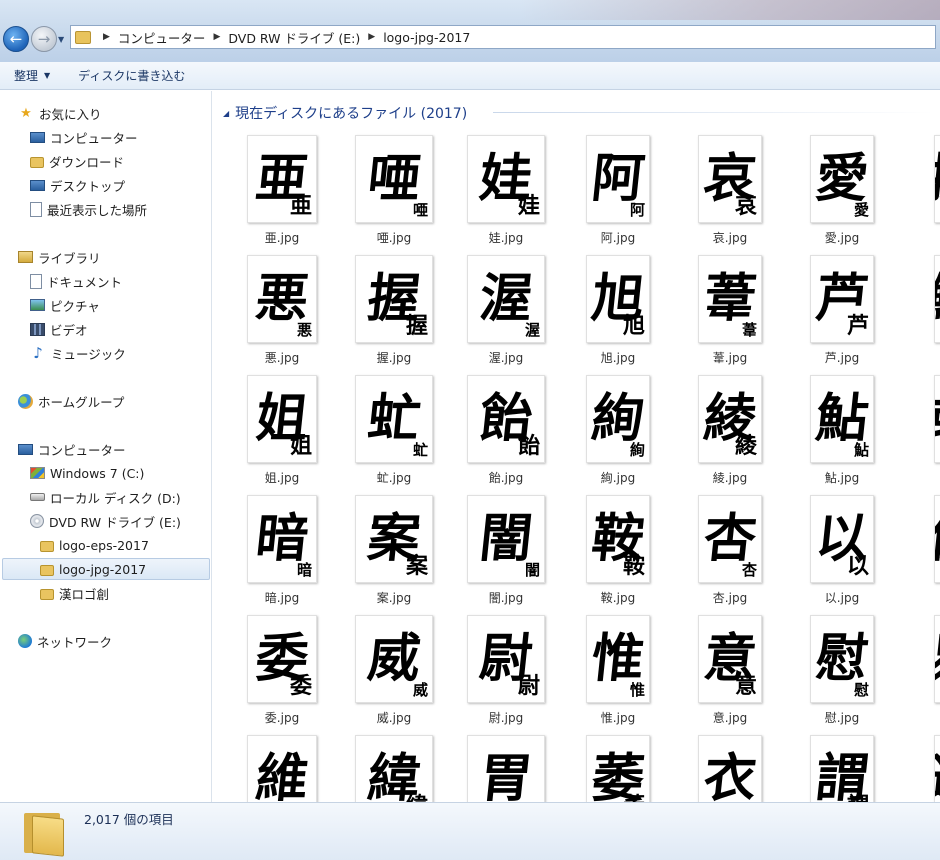 The image size is (940, 860). What do you see at coordinates (72, 449) in the screenshot?
I see `sidebar-computer-header: コンピューター` at bounding box center [72, 449].